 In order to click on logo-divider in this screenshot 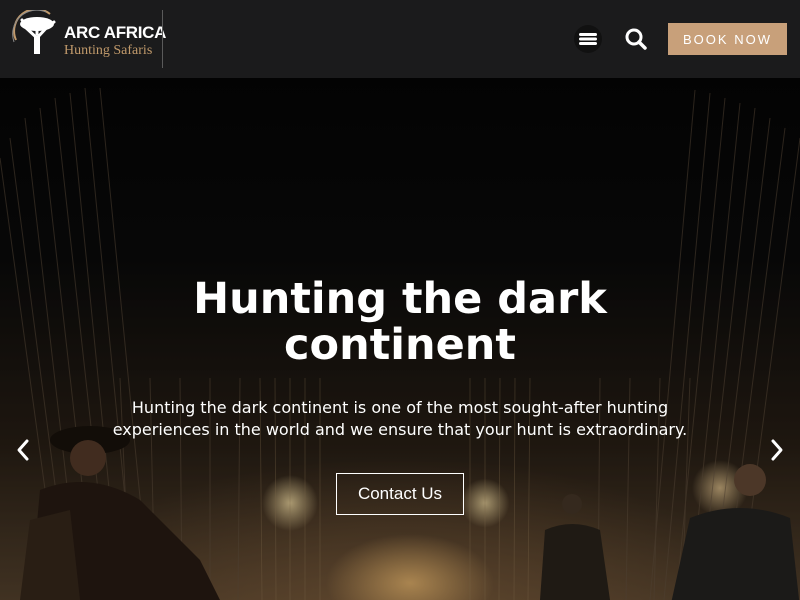, I will do `click(162, 39)`.